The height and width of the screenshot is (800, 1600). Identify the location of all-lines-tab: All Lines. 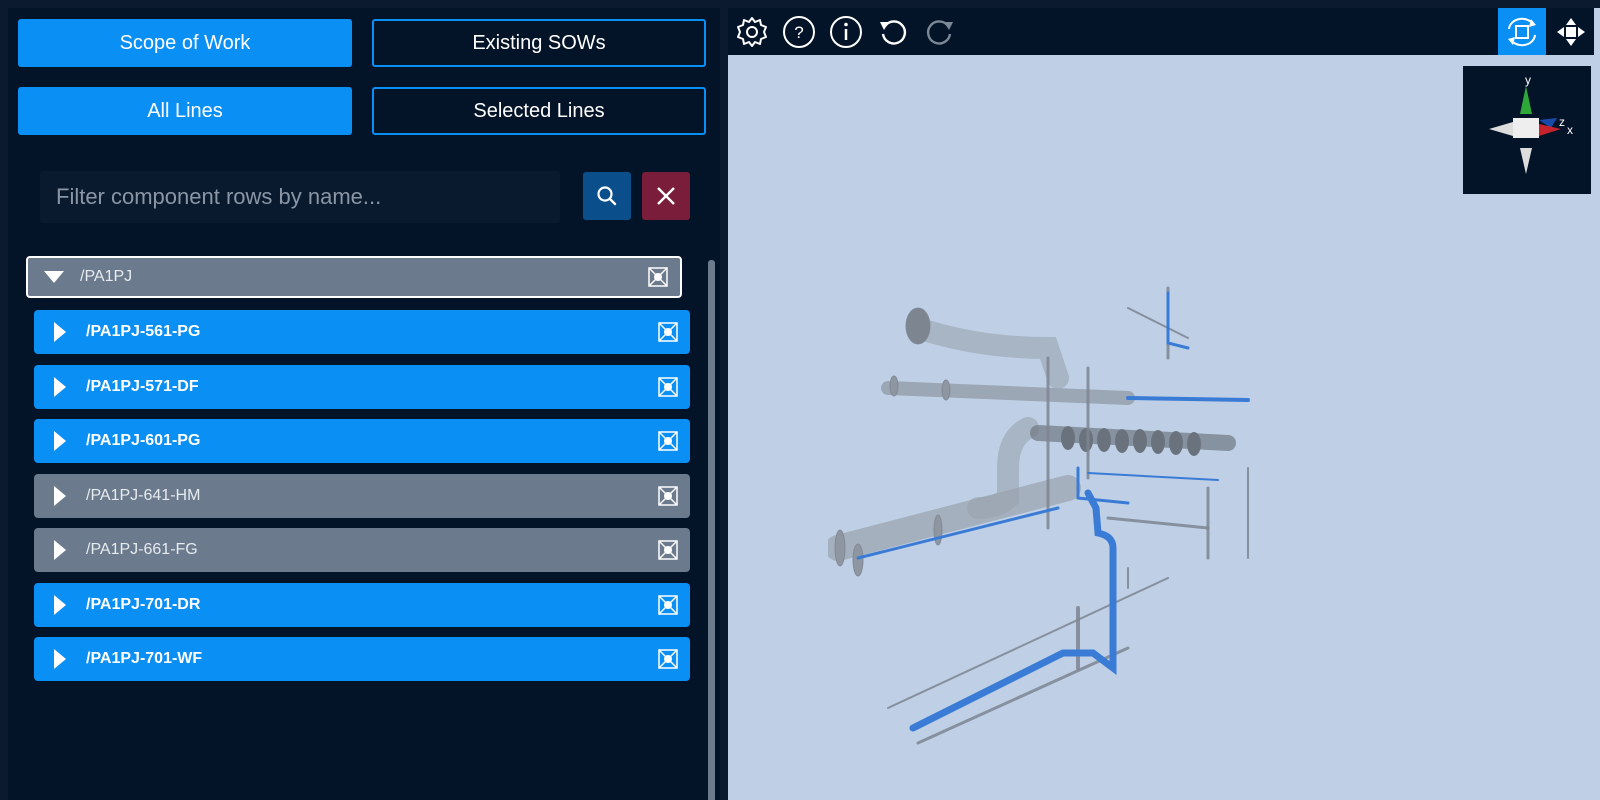
(185, 111).